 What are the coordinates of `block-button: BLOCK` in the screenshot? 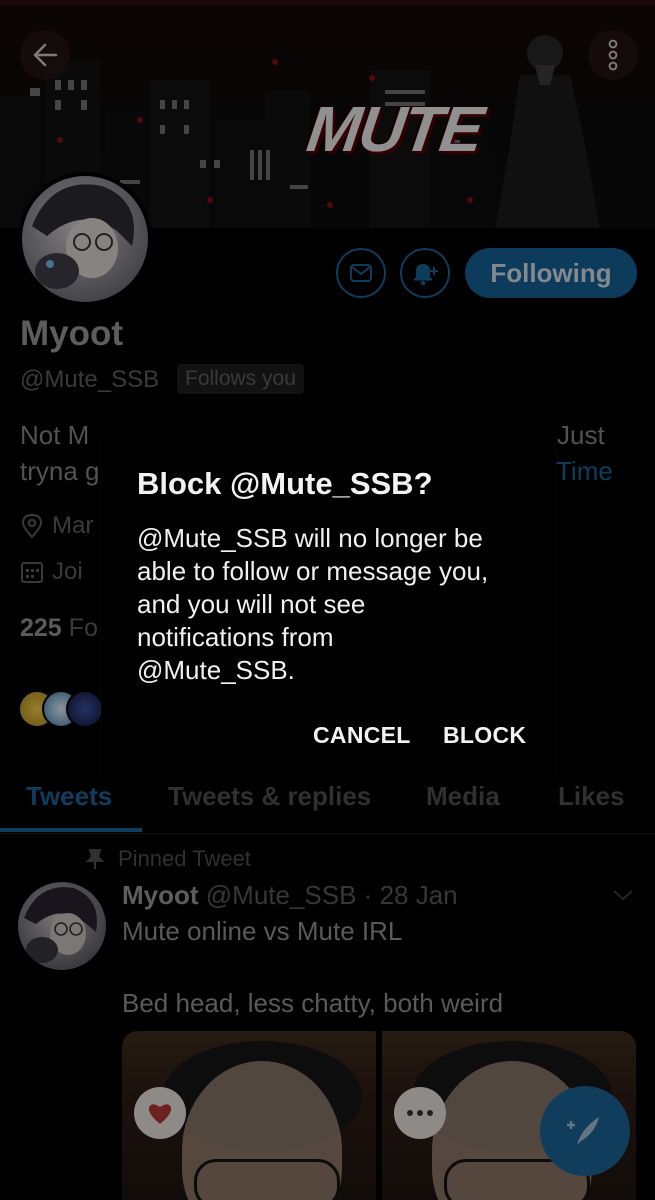 It's located at (484, 735).